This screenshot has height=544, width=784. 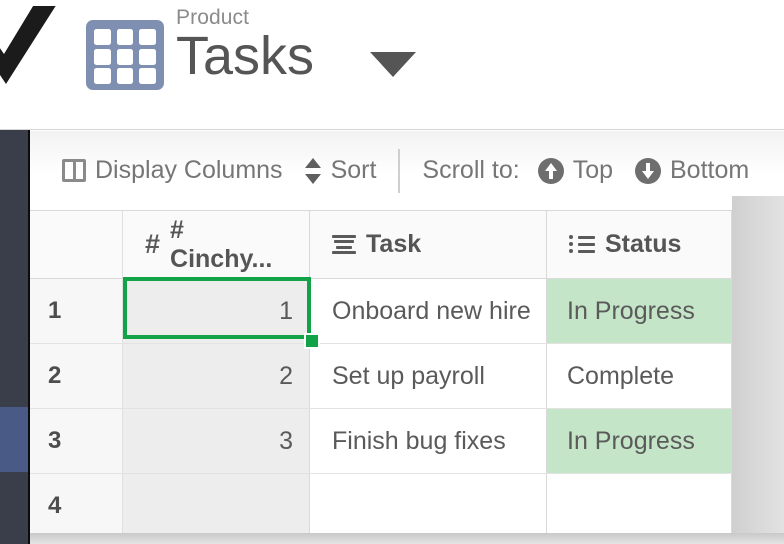 What do you see at coordinates (353, 170) in the screenshot?
I see `sort-label: Sort` at bounding box center [353, 170].